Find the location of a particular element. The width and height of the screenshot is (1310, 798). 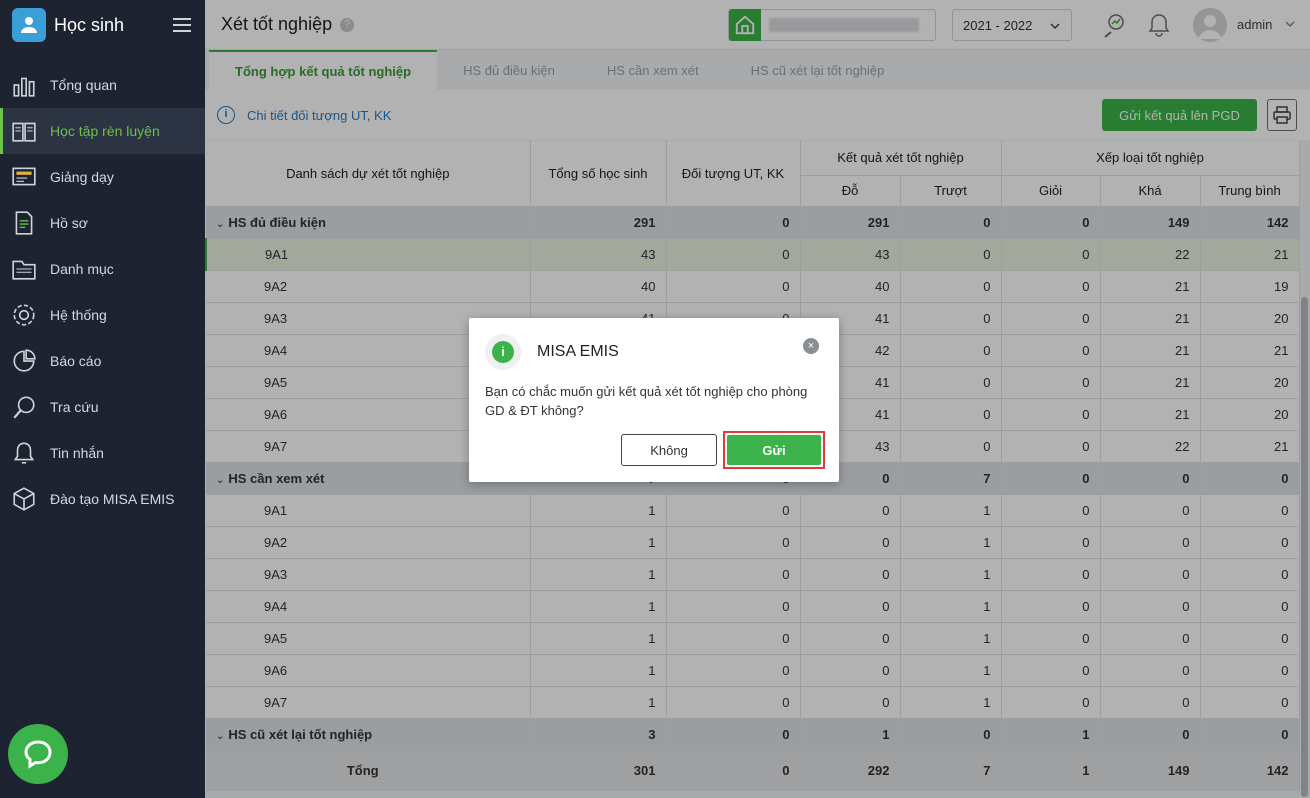

cancel-button: Không is located at coordinates (669, 450).